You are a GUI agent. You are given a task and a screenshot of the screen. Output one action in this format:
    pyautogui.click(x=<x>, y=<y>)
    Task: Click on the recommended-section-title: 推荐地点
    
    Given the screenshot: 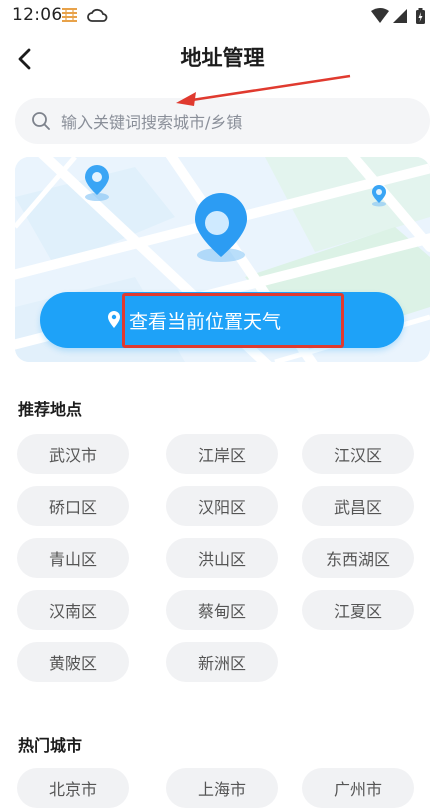 What is the action you would take?
    pyautogui.click(x=50, y=409)
    